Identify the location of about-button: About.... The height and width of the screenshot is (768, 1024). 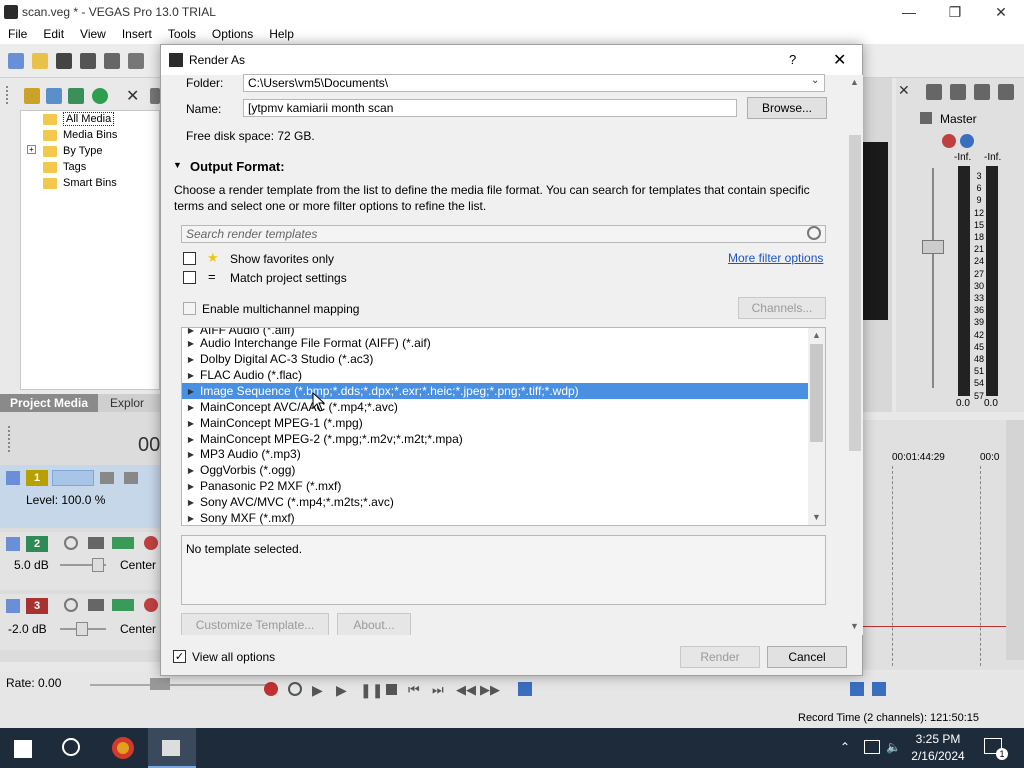
(374, 624).